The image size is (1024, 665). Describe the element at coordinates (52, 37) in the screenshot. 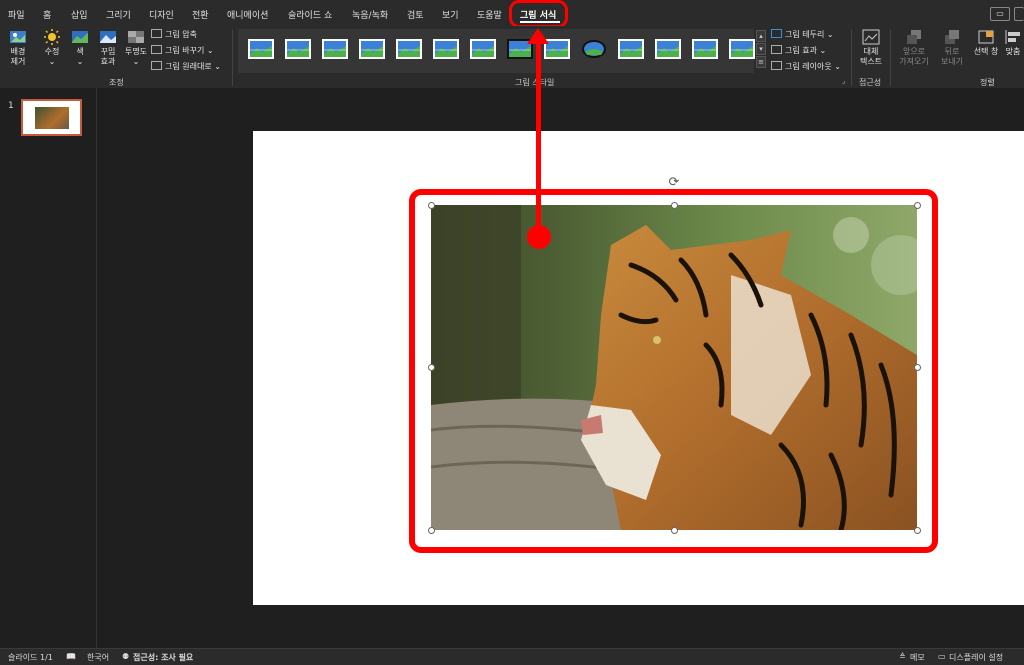

I see `sun-icon` at that location.